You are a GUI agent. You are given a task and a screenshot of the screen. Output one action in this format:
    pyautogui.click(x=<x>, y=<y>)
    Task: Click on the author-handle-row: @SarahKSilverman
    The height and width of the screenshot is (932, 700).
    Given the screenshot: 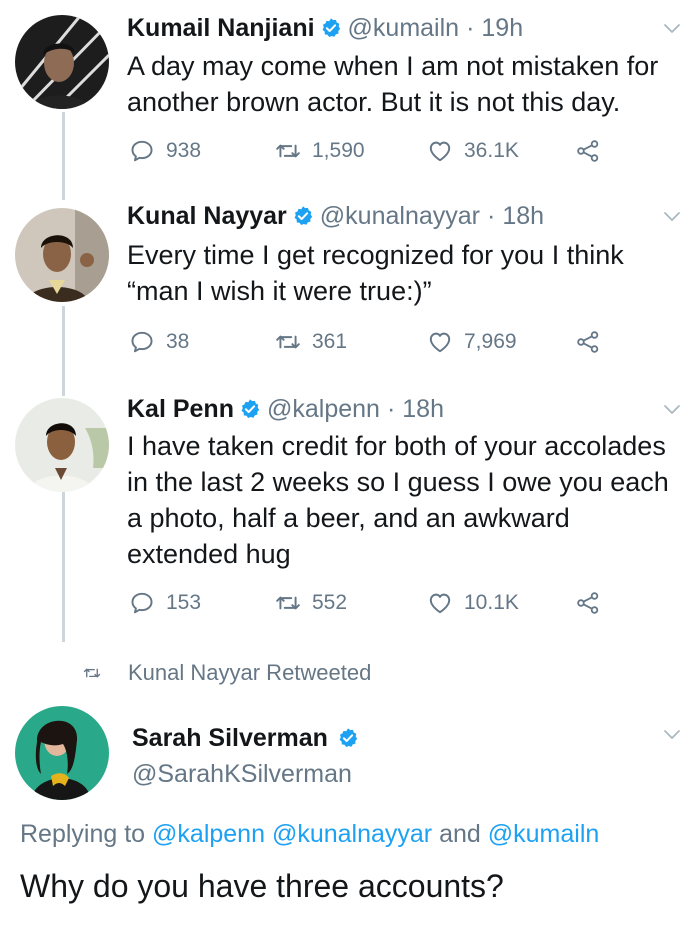 What is the action you would take?
    pyautogui.click(x=242, y=774)
    